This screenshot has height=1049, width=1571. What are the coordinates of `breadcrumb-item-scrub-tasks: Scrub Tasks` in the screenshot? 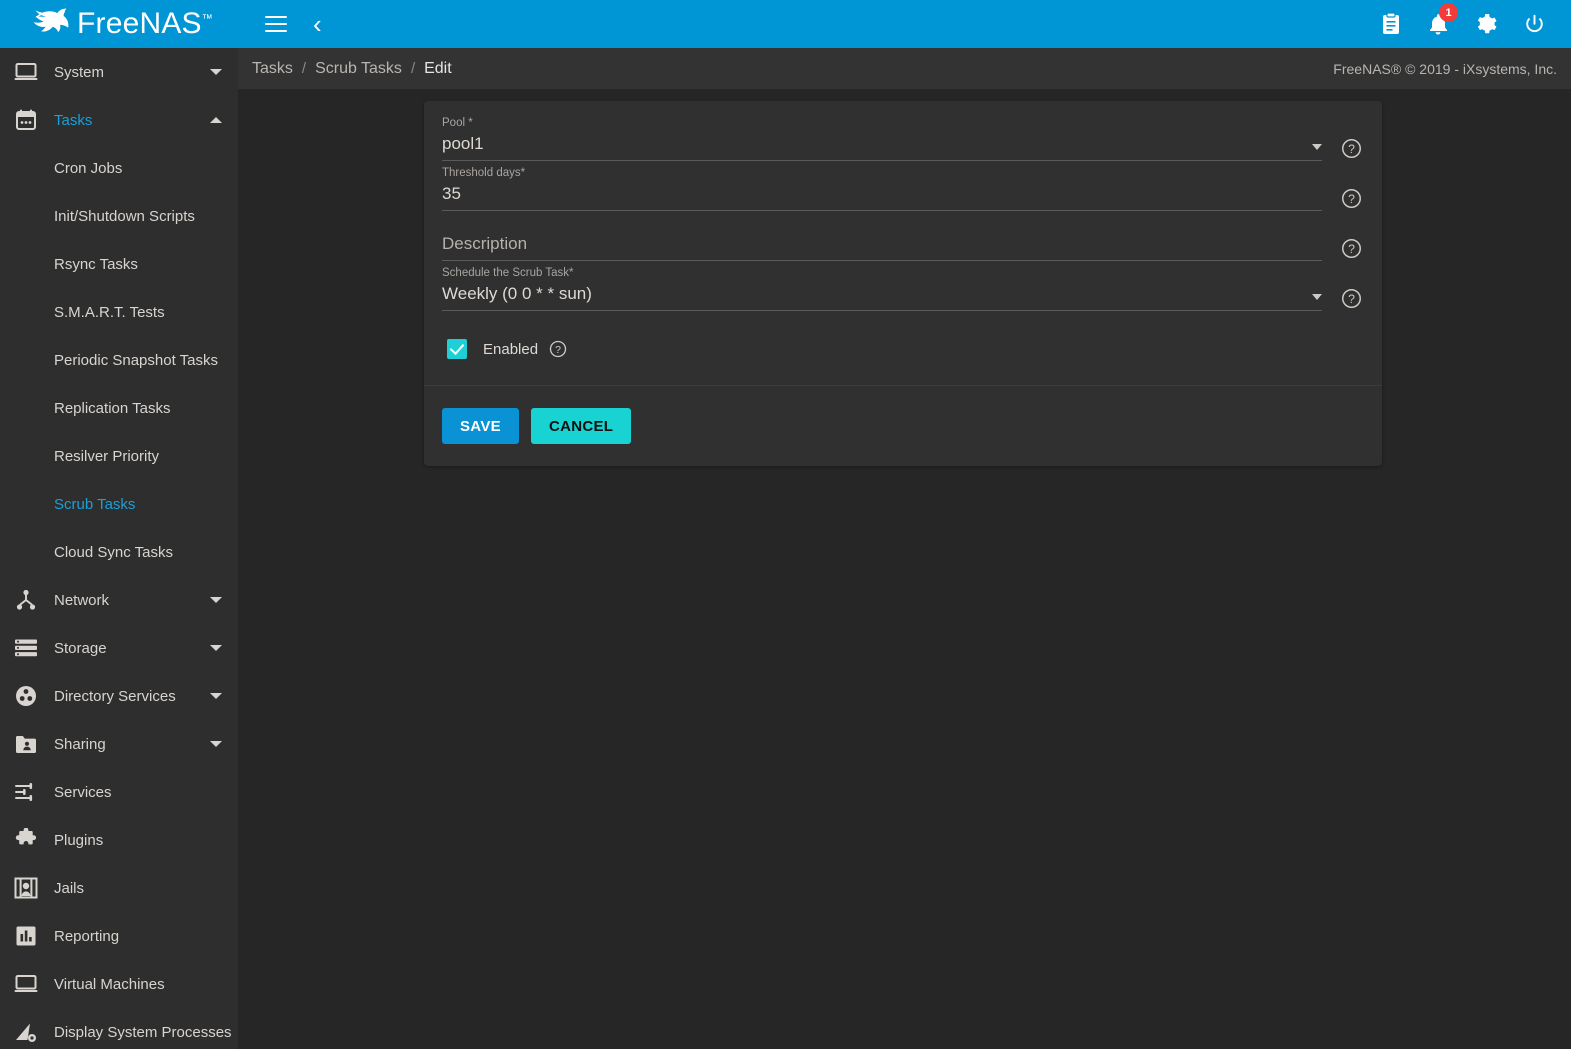 It's located at (358, 69).